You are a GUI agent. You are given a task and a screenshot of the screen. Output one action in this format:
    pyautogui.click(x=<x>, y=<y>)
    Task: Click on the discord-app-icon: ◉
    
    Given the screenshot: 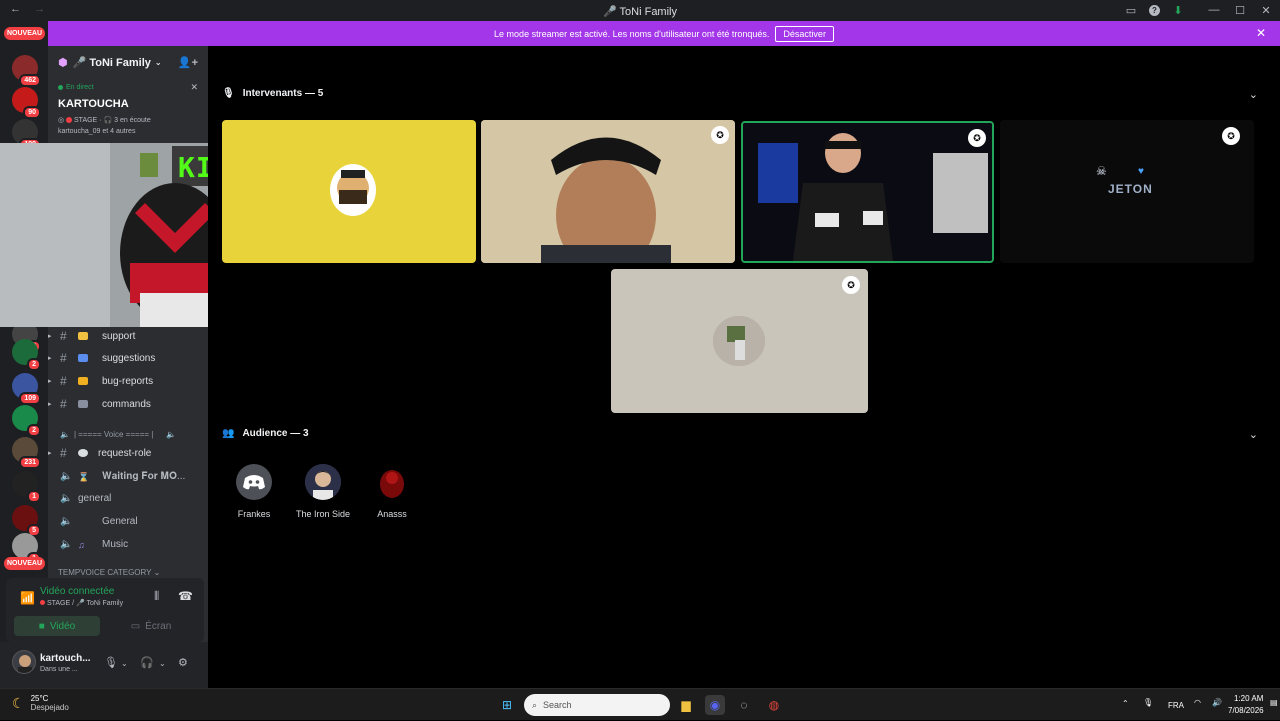 What is the action you would take?
    pyautogui.click(x=715, y=705)
    